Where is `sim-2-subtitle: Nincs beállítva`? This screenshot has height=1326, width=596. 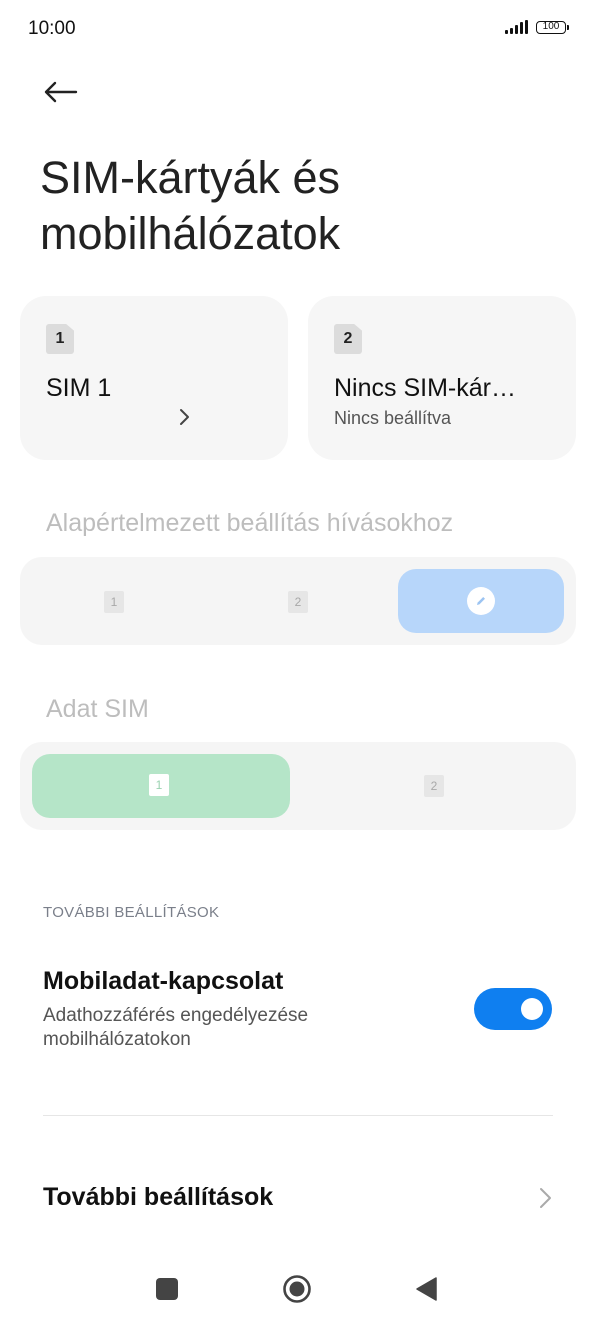 sim-2-subtitle: Nincs beállítva is located at coordinates (393, 418).